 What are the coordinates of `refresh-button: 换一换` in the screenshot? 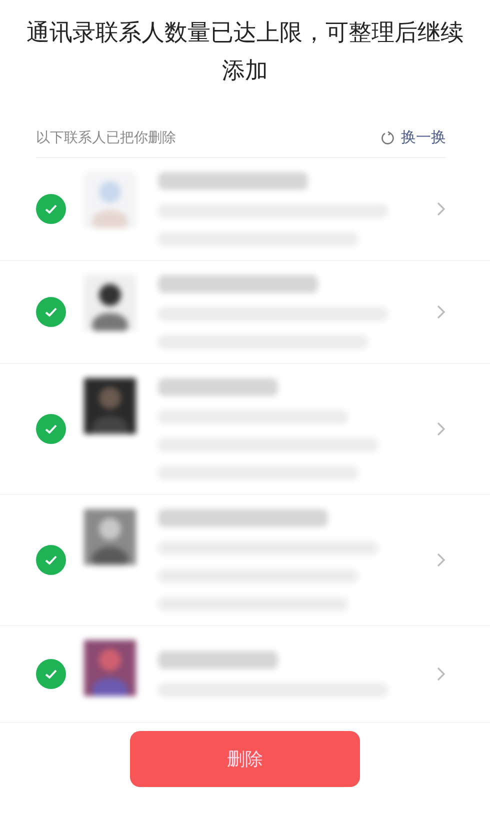 It's located at (413, 137).